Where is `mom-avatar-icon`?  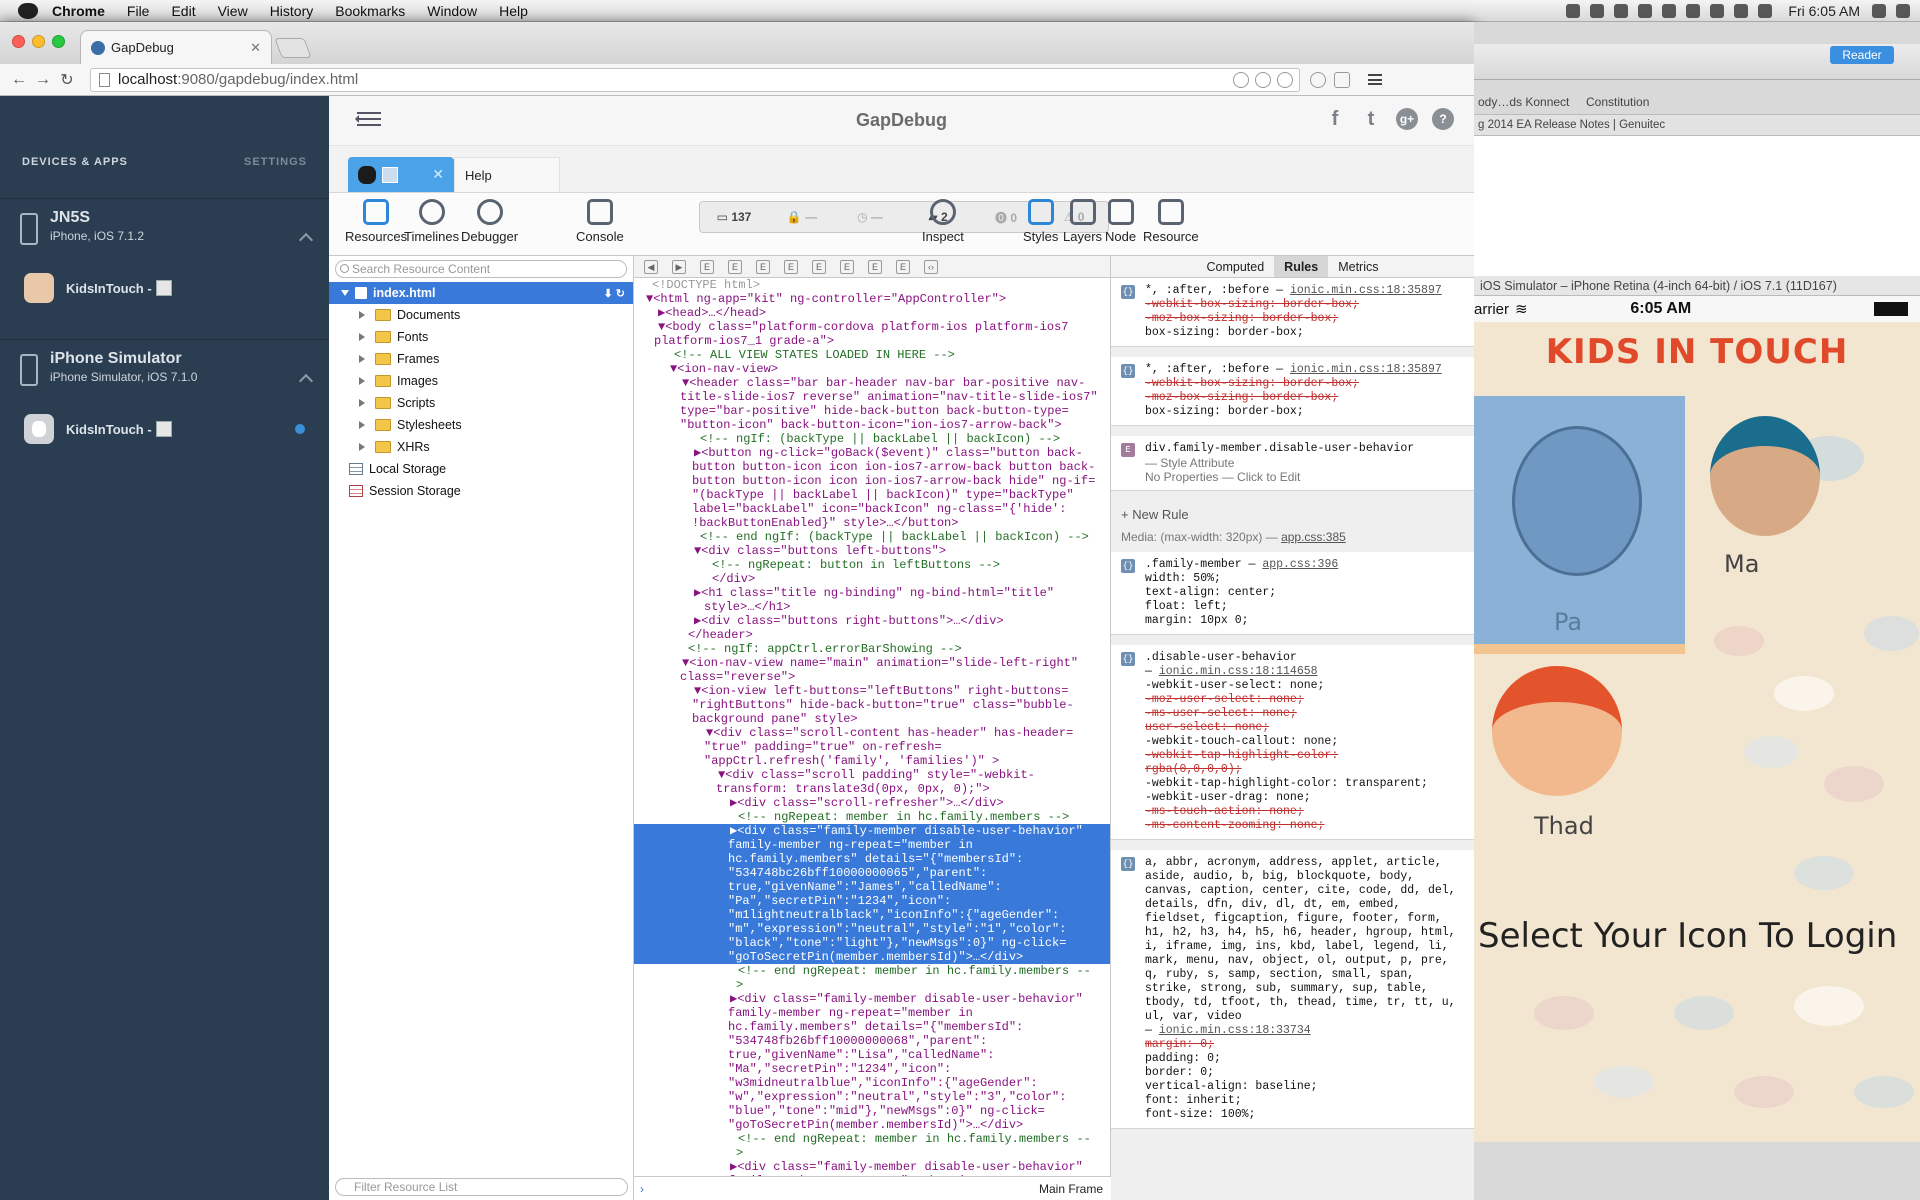
mom-avatar-icon is located at coordinates (1765, 476).